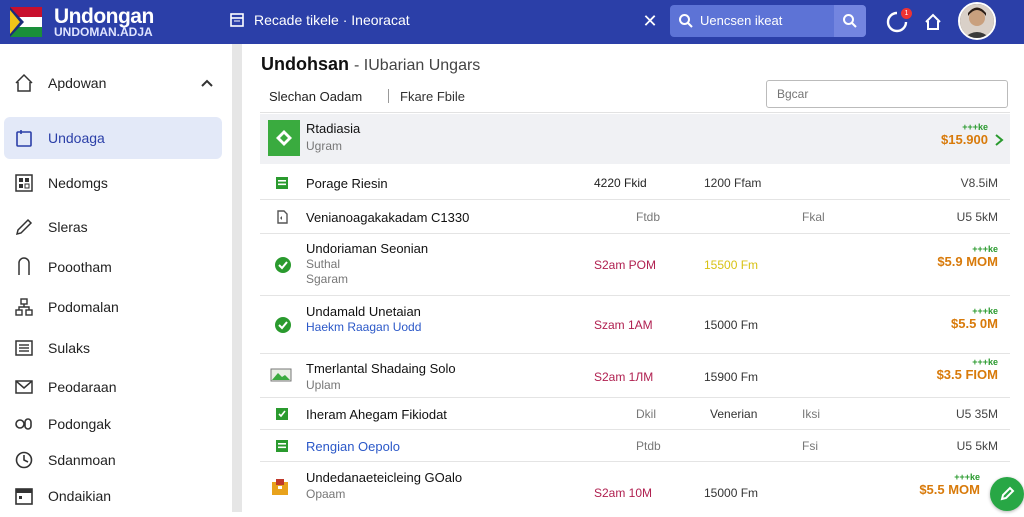 This screenshot has width=1024, height=517. I want to click on search-button, so click(850, 21).